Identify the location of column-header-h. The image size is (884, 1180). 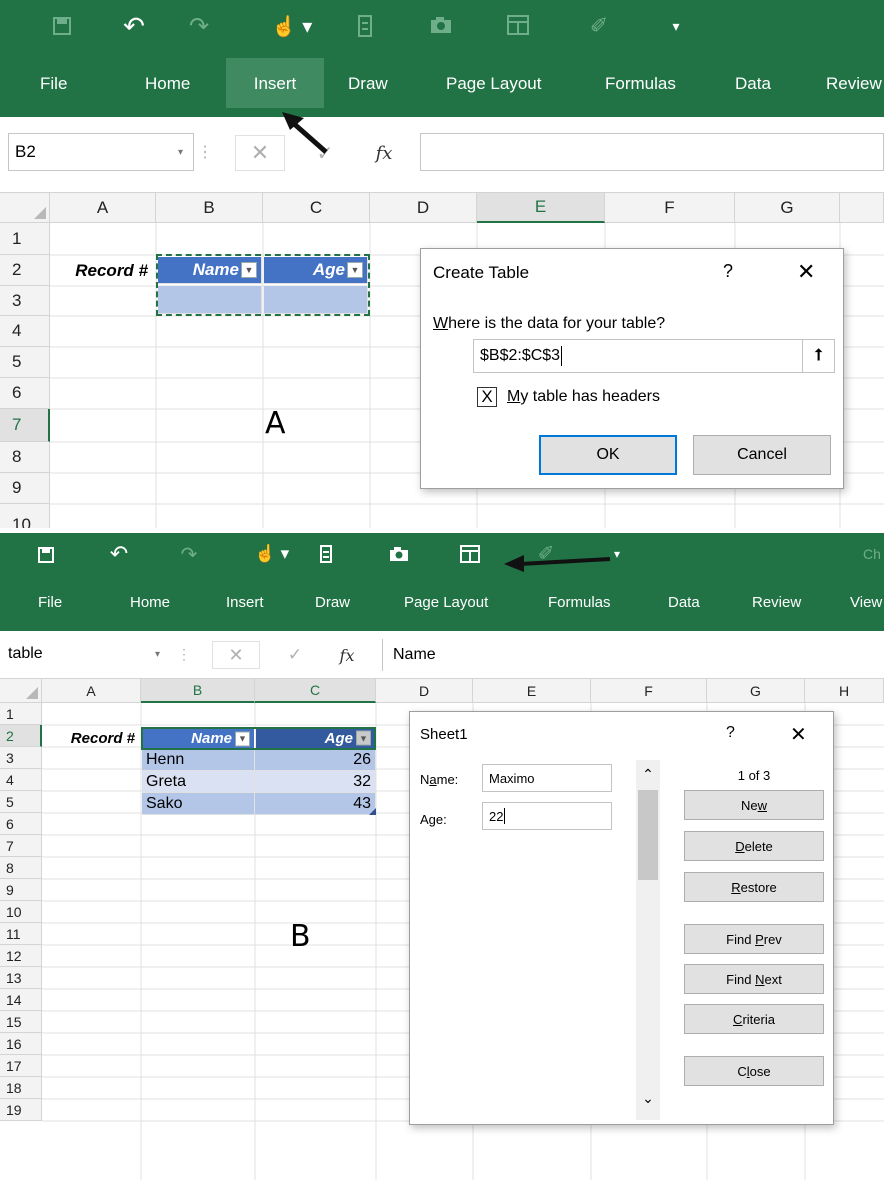
(862, 208).